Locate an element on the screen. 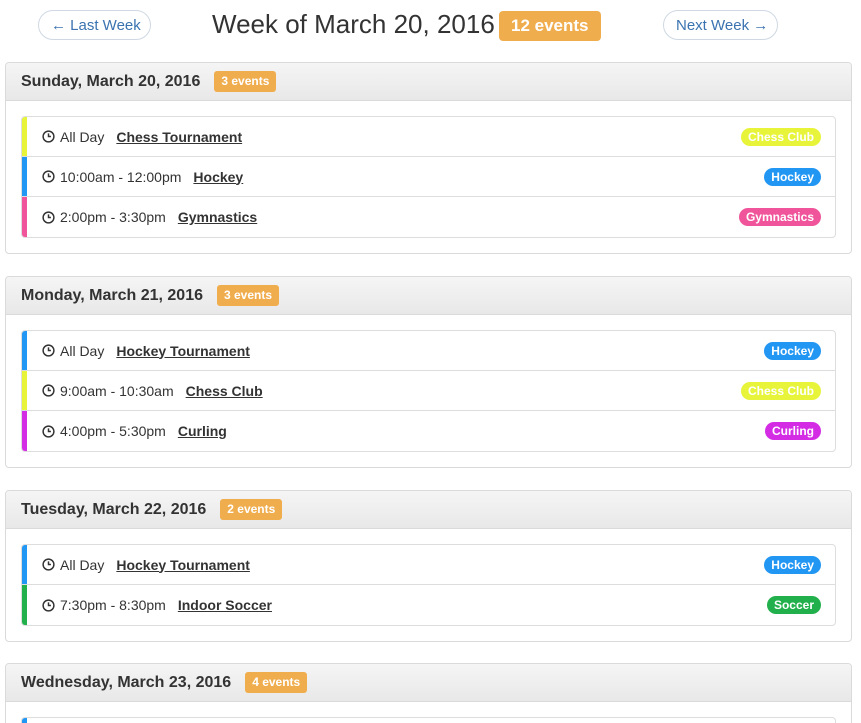  event-time: 7:30pm - 8:30pm is located at coordinates (113, 605).